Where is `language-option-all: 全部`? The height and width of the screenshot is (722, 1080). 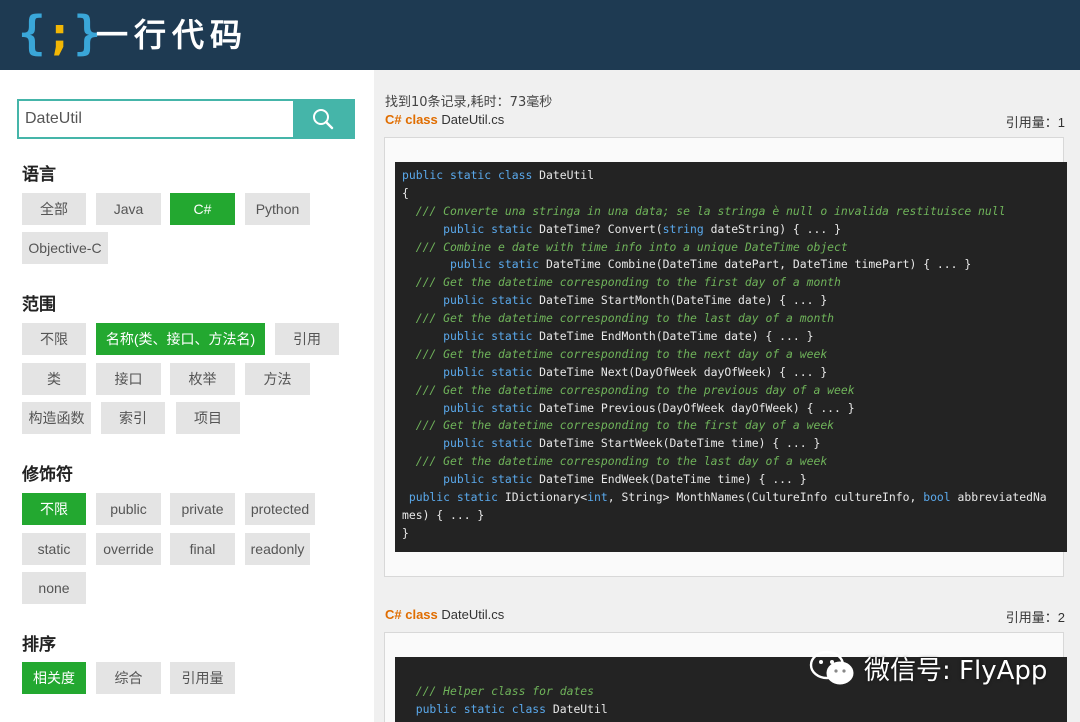
language-option-all: 全部 is located at coordinates (54, 209).